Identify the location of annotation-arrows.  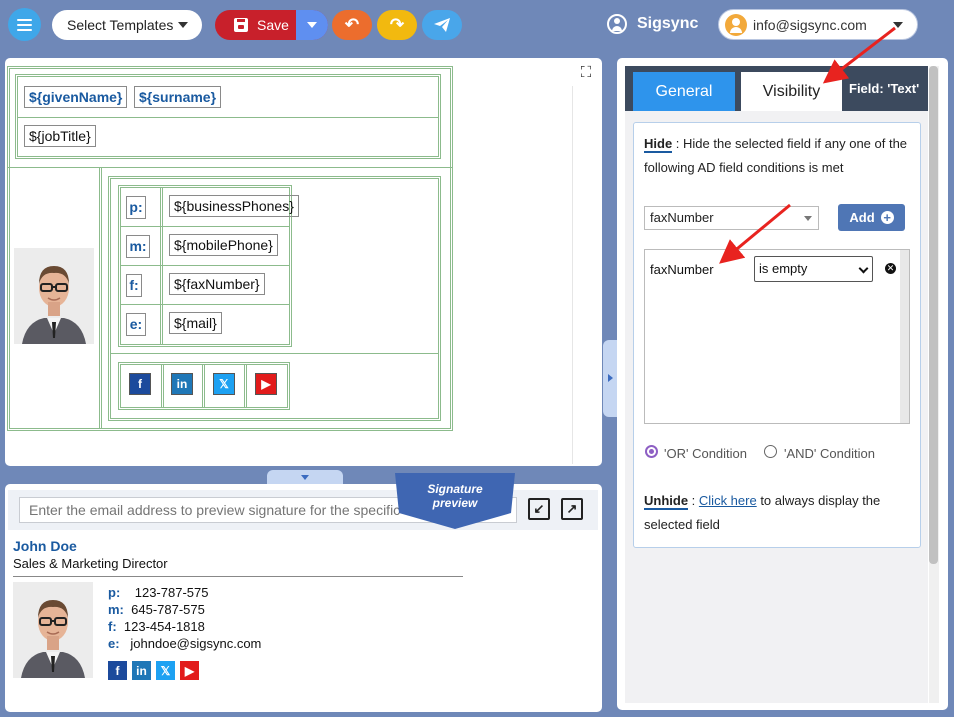
(807, 145).